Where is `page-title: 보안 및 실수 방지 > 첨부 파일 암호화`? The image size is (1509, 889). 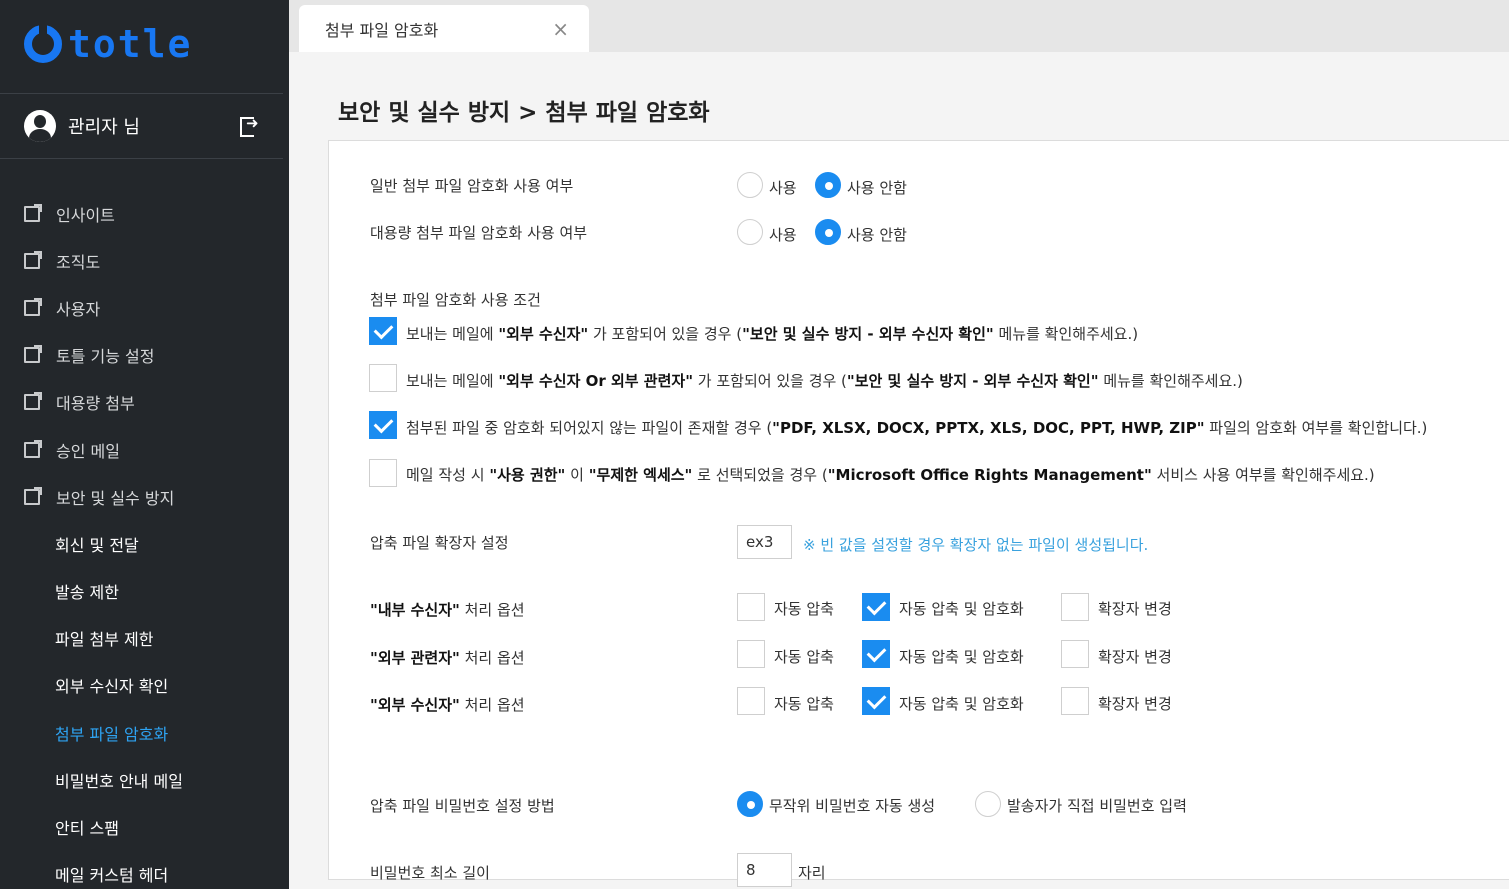 page-title: 보안 및 실수 방지 > 첨부 파일 암호화 is located at coordinates (524, 113).